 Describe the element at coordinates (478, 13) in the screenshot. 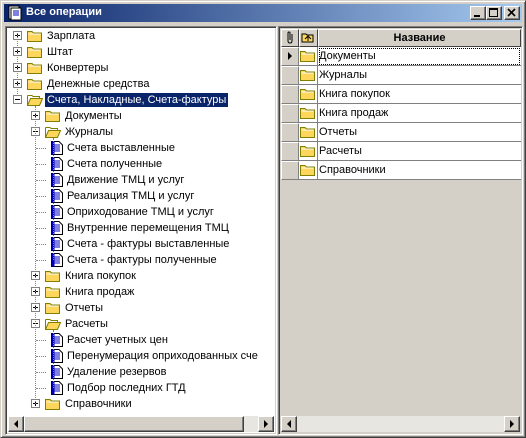

I see `minimize-button` at that location.